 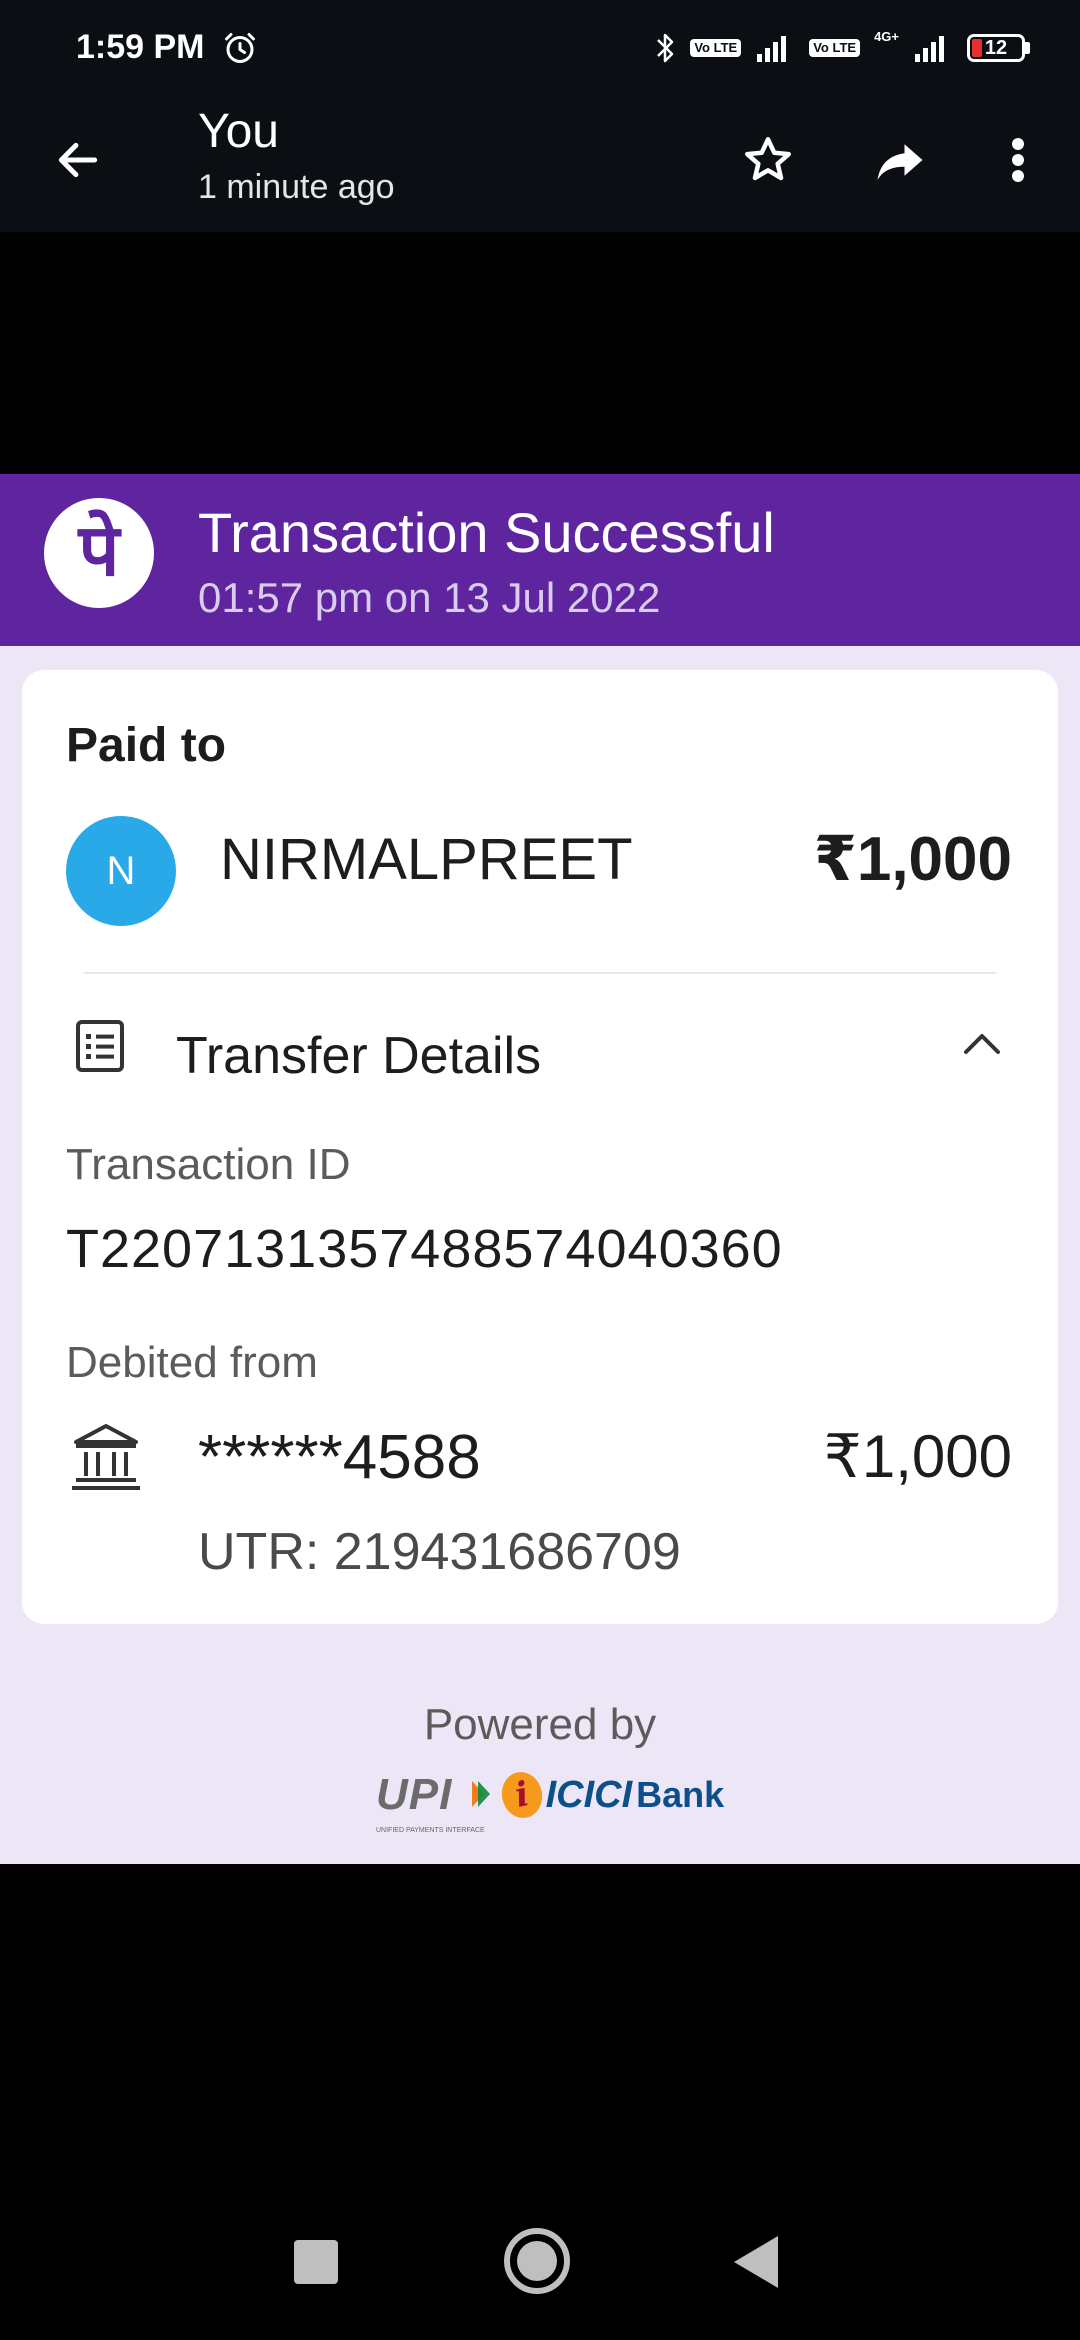 I want to click on powered-by-label: Powered by, so click(x=540, y=1724).